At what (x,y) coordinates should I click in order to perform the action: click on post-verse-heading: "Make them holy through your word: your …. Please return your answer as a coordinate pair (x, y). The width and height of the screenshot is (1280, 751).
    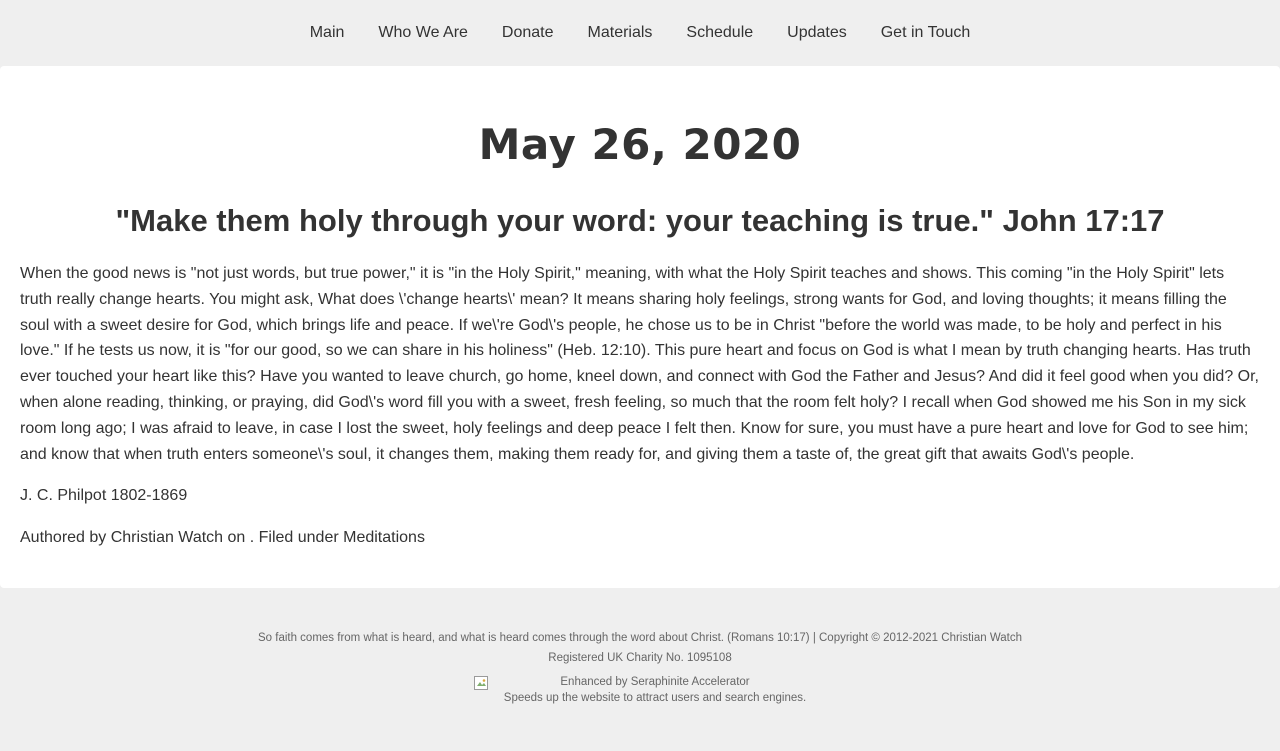
    Looking at the image, I should click on (640, 220).